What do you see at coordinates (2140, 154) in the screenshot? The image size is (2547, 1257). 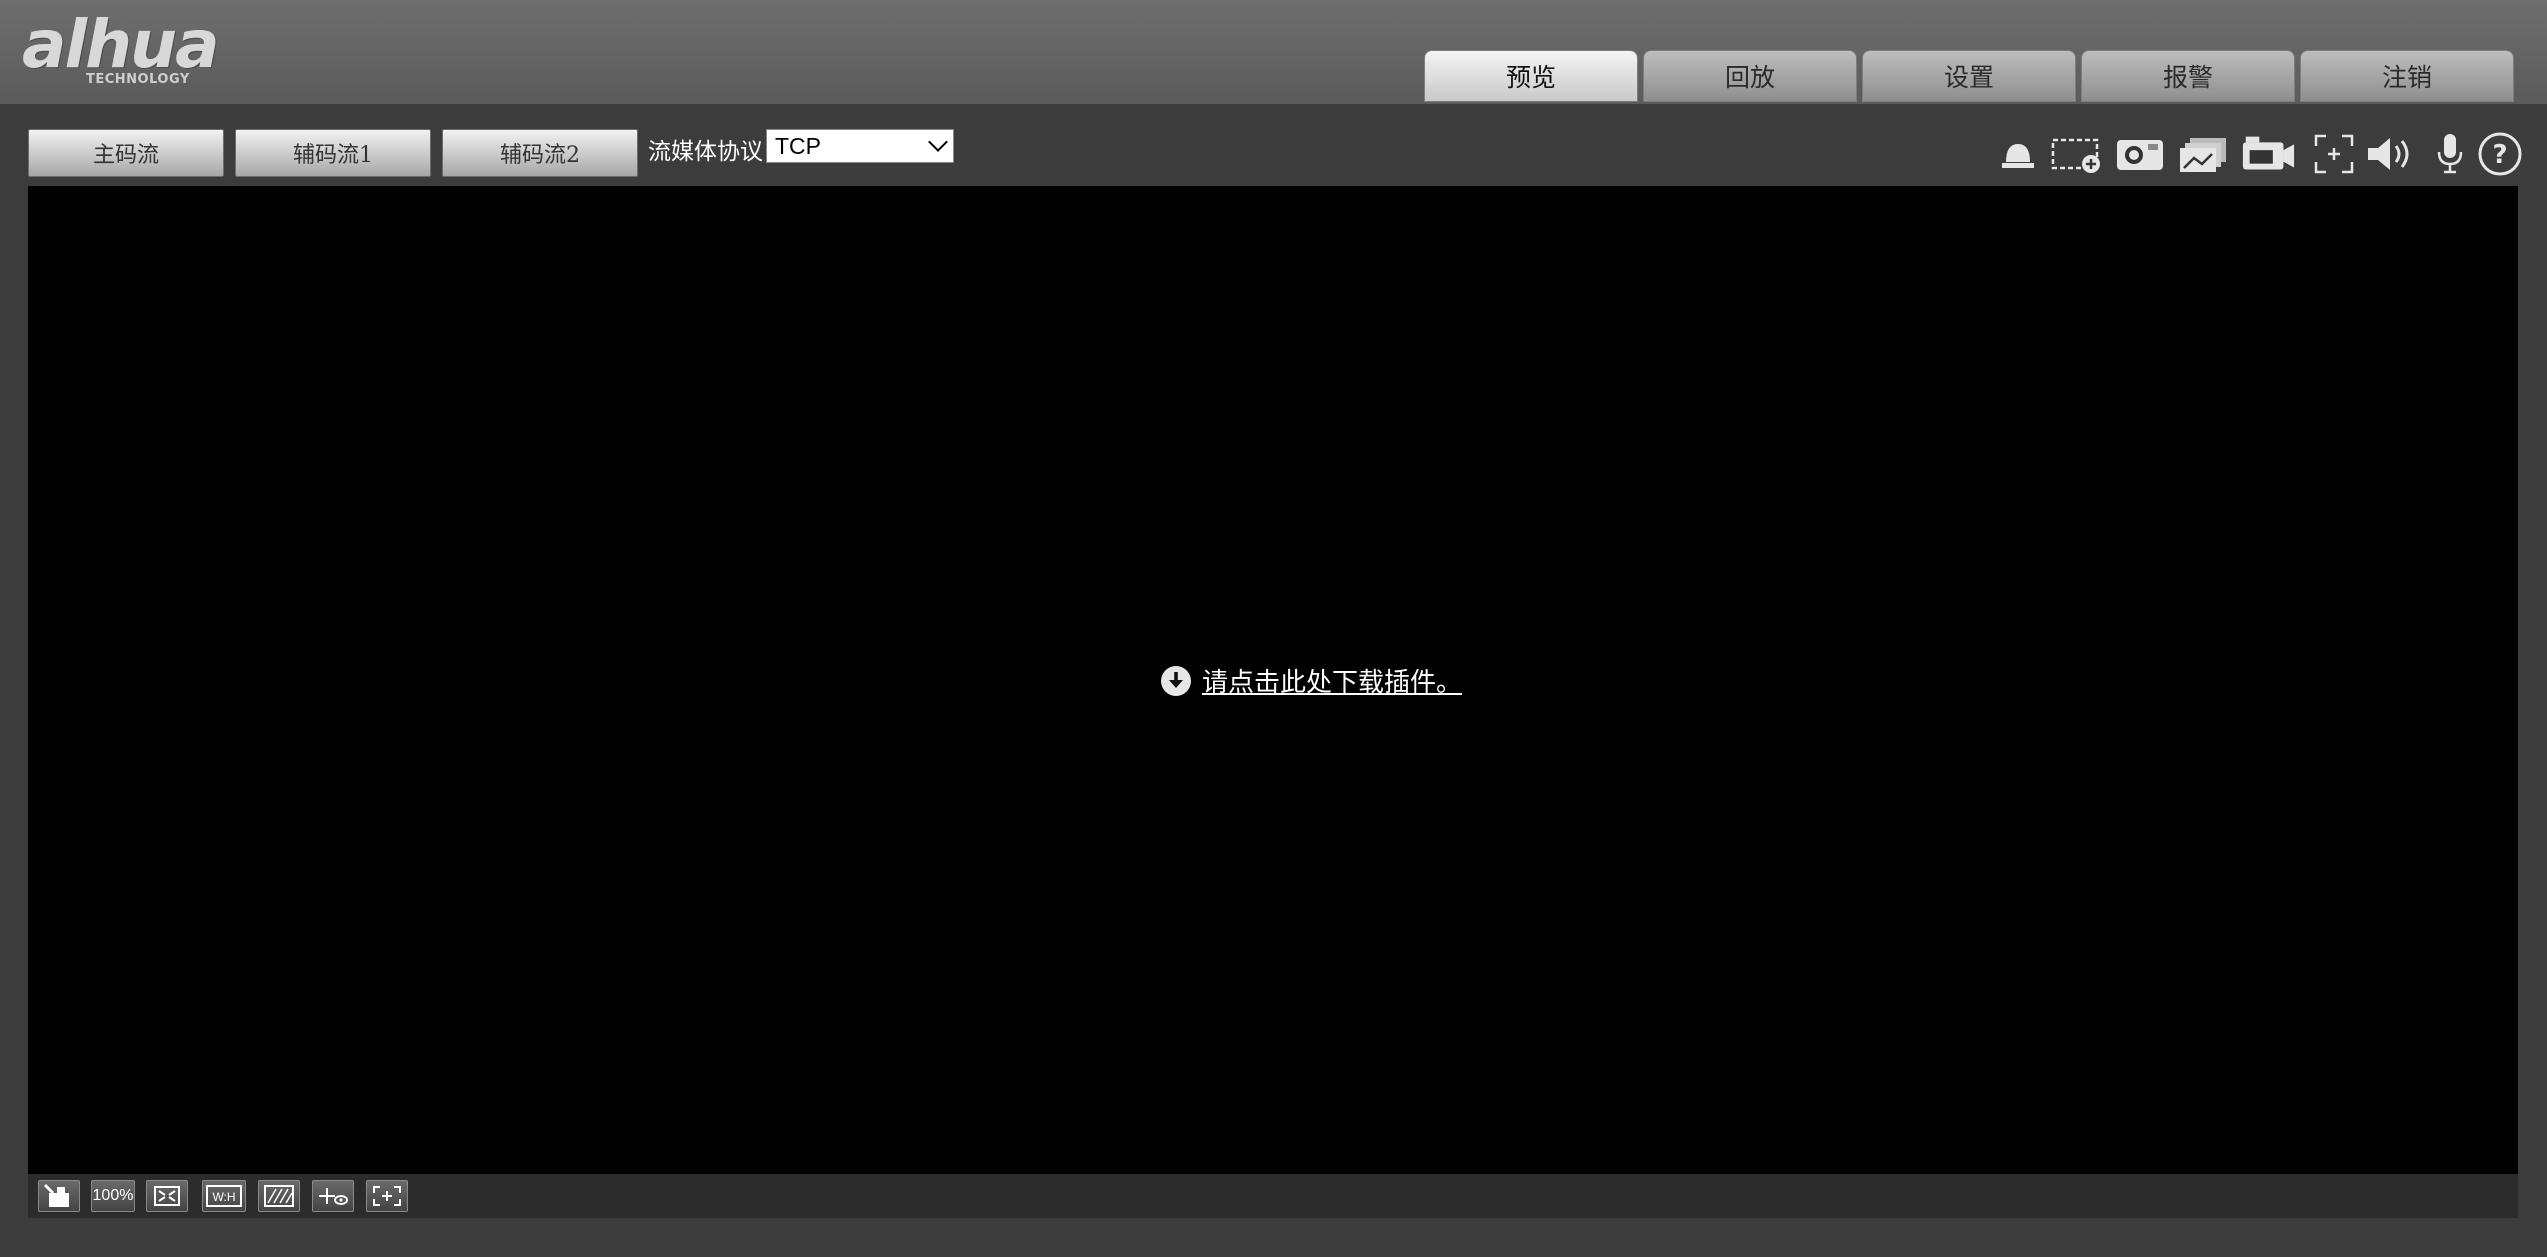 I see `snapshot-icon` at bounding box center [2140, 154].